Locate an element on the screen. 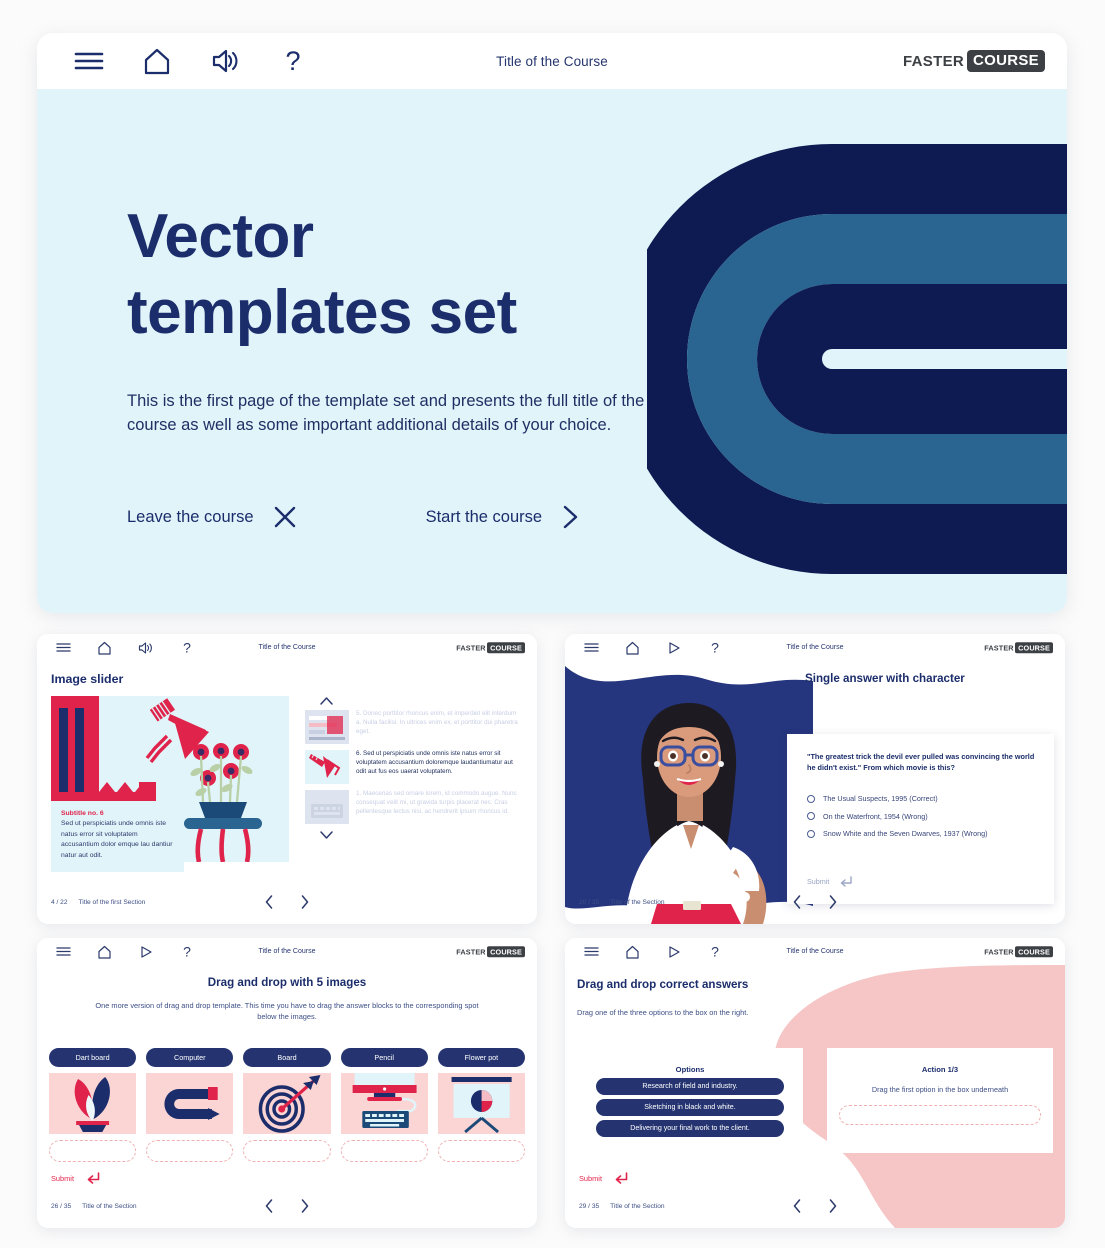 The image size is (1105, 1248). hero-title-line2: templates set is located at coordinates (322, 312).